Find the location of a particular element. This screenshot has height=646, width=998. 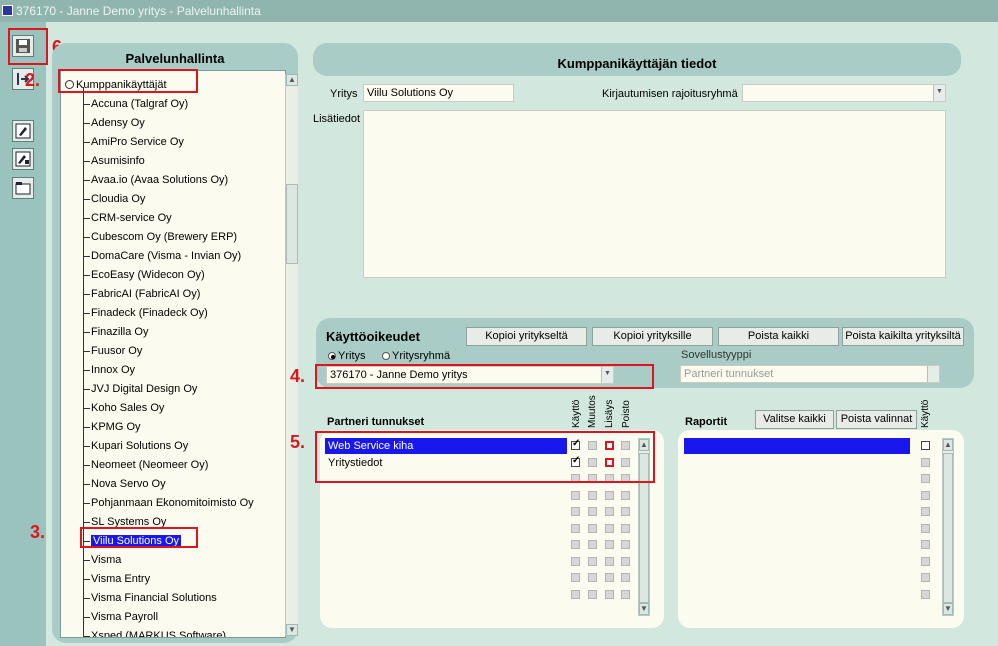

tree-scrollbar: ▲ ▼ is located at coordinates (291, 355).